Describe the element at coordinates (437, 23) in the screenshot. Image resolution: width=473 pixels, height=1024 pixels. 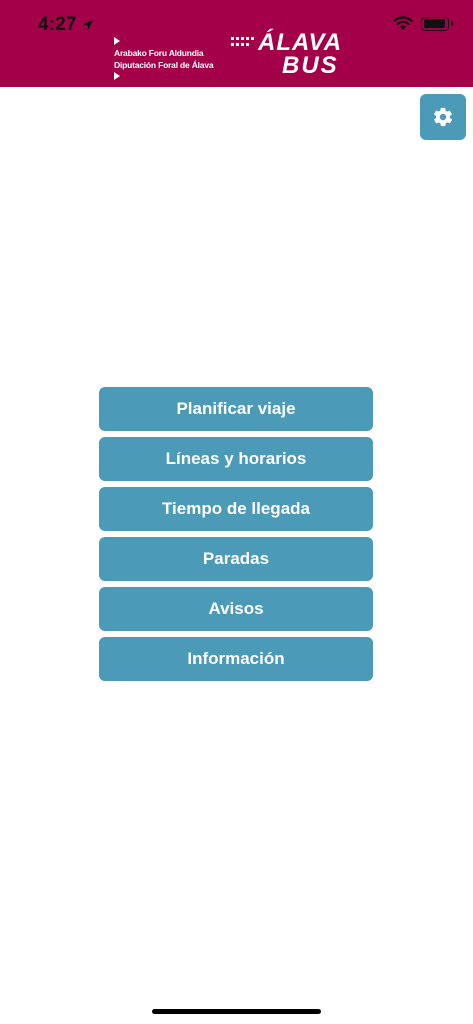
I see `battery-icon` at that location.